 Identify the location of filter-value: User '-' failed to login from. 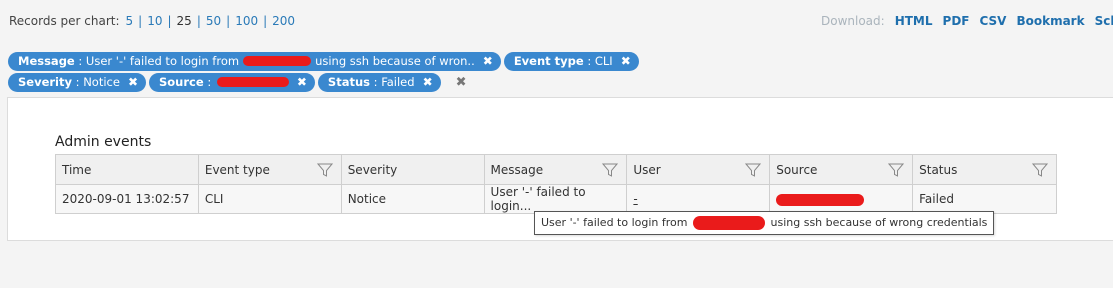
(162, 61).